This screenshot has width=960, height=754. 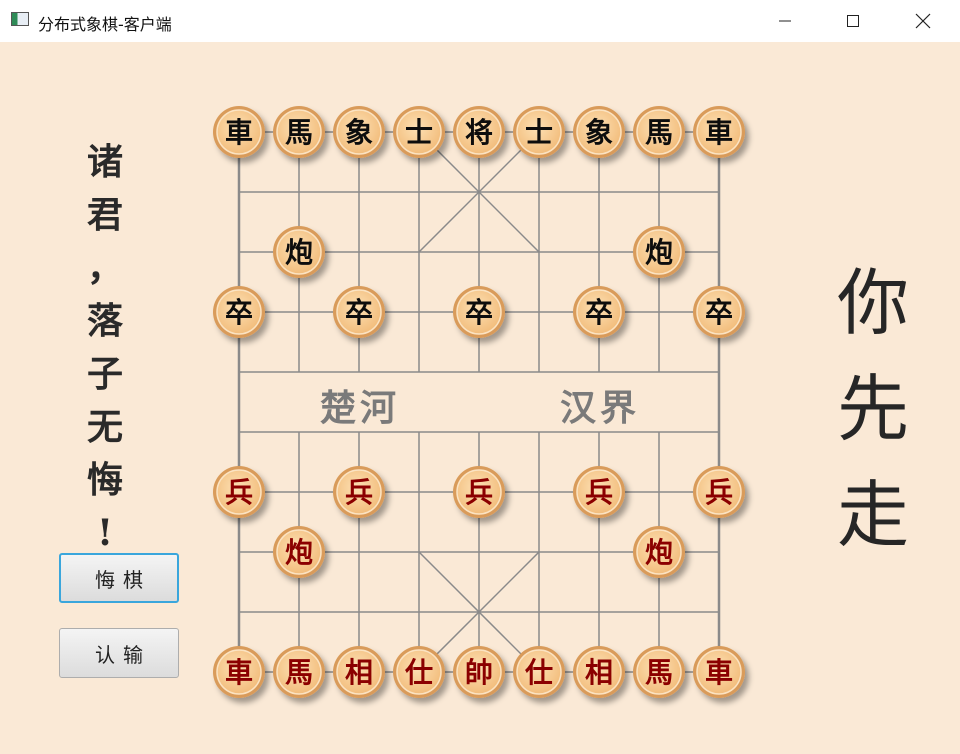 I want to click on chess-piece: 将, so click(x=479, y=132).